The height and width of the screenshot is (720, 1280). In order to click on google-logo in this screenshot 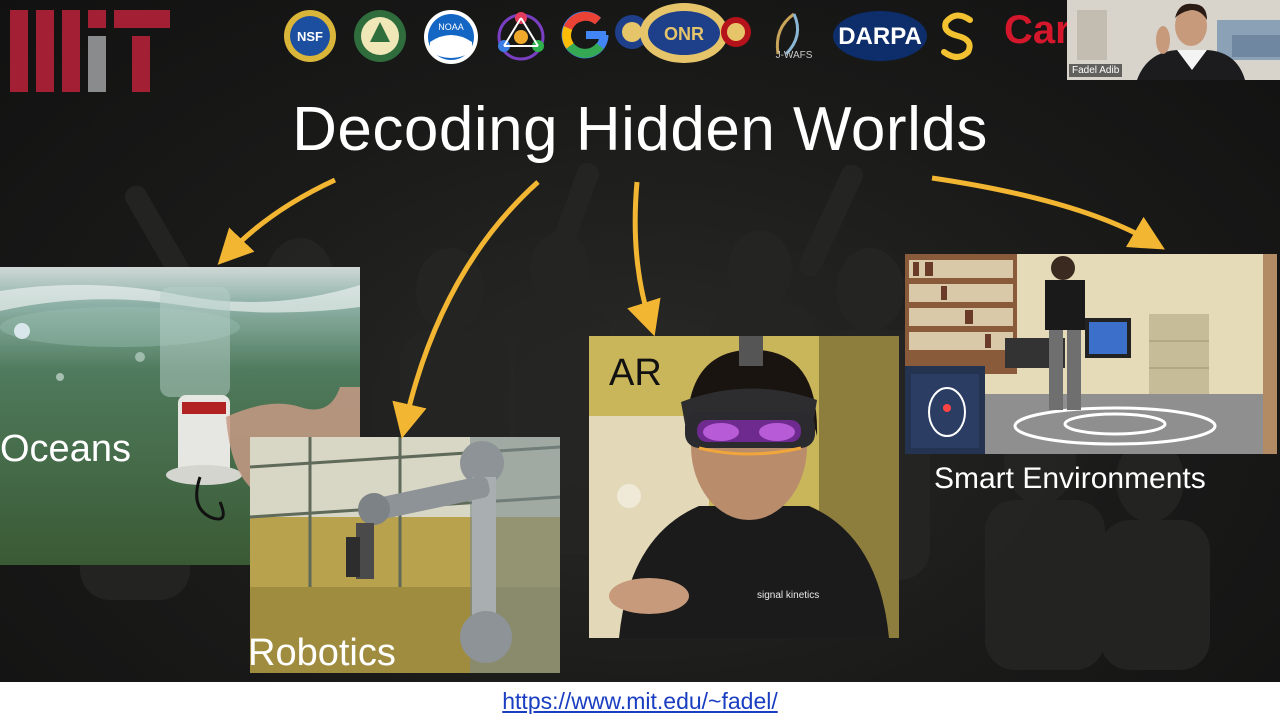, I will do `click(585, 35)`.